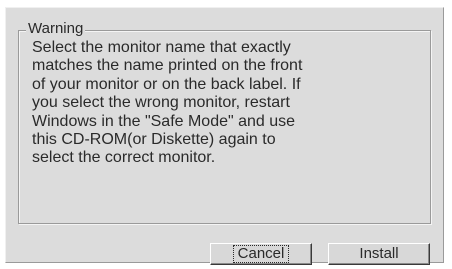 The height and width of the screenshot is (269, 452). I want to click on cancel-button: Cancel, so click(261, 254).